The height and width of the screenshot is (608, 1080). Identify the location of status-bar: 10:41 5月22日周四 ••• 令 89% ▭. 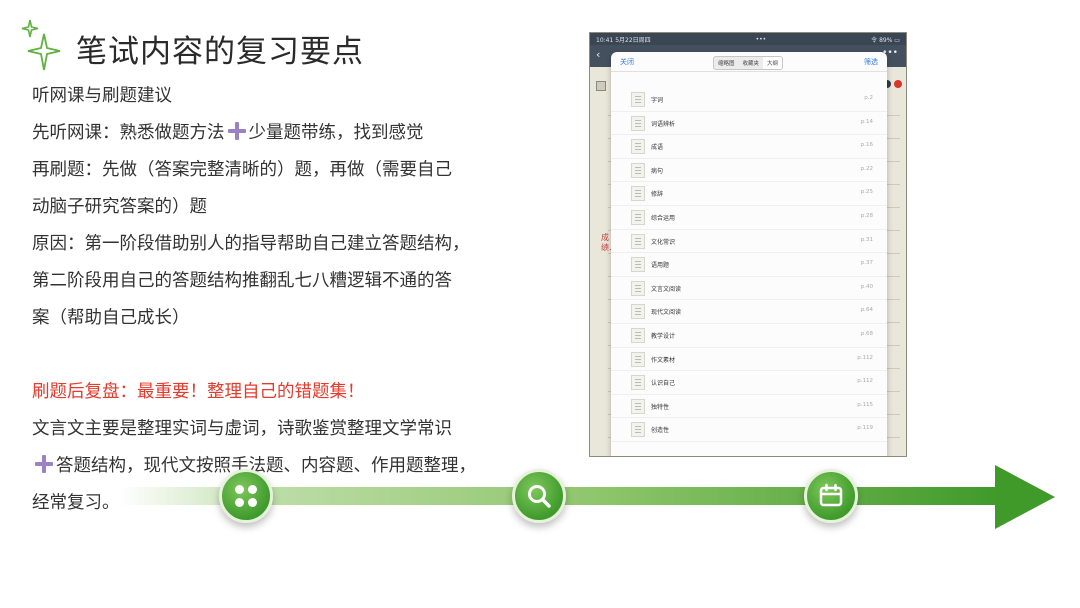
(748, 39).